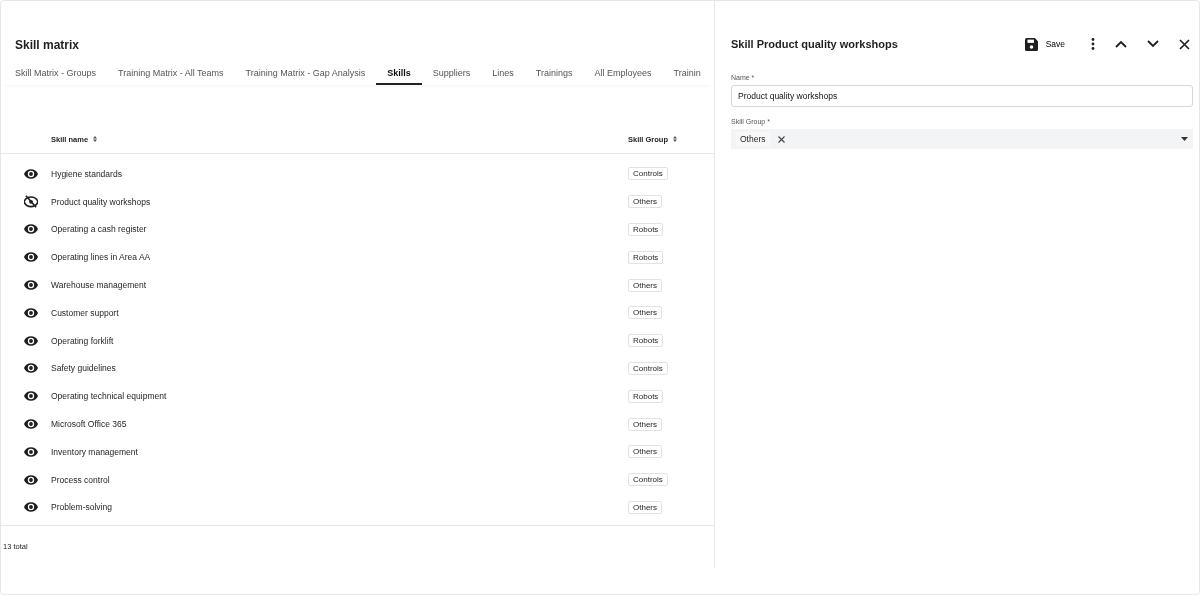 The height and width of the screenshot is (595, 1200). What do you see at coordinates (962, 139) in the screenshot?
I see `skill-group-select: Others` at bounding box center [962, 139].